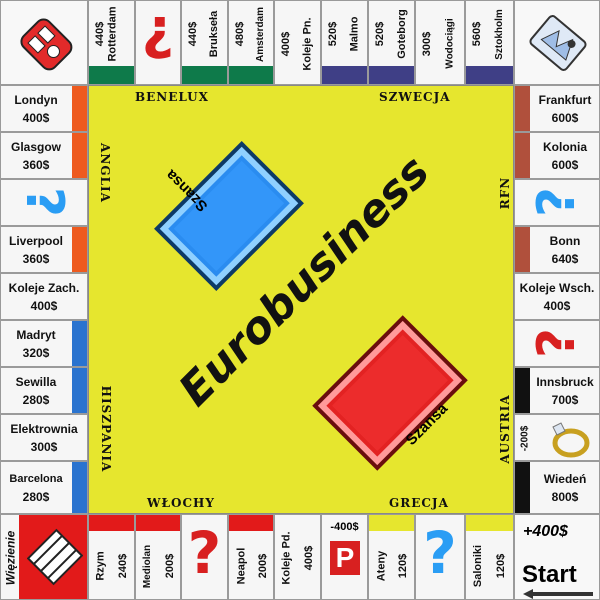 Image resolution: width=600 pixels, height=600 pixels. Describe the element at coordinates (391, 42) in the screenshot. I see `space-goteborg: Goteborg 520$` at that location.